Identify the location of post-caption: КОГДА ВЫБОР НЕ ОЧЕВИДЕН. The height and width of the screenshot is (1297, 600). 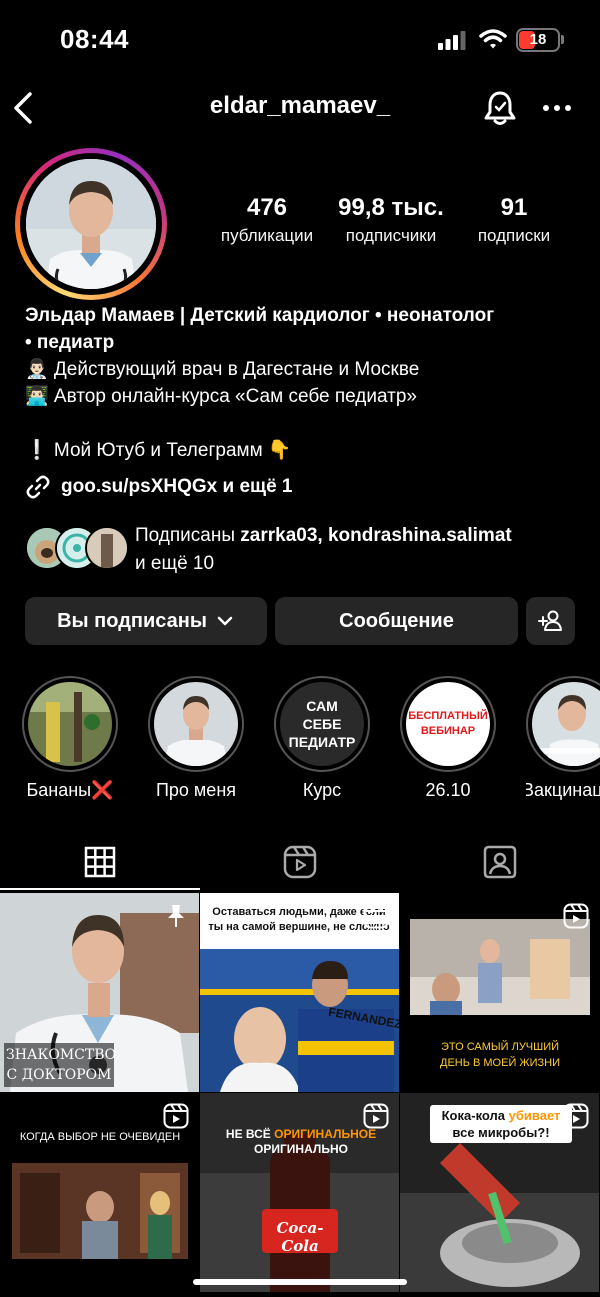
(100, 1137).